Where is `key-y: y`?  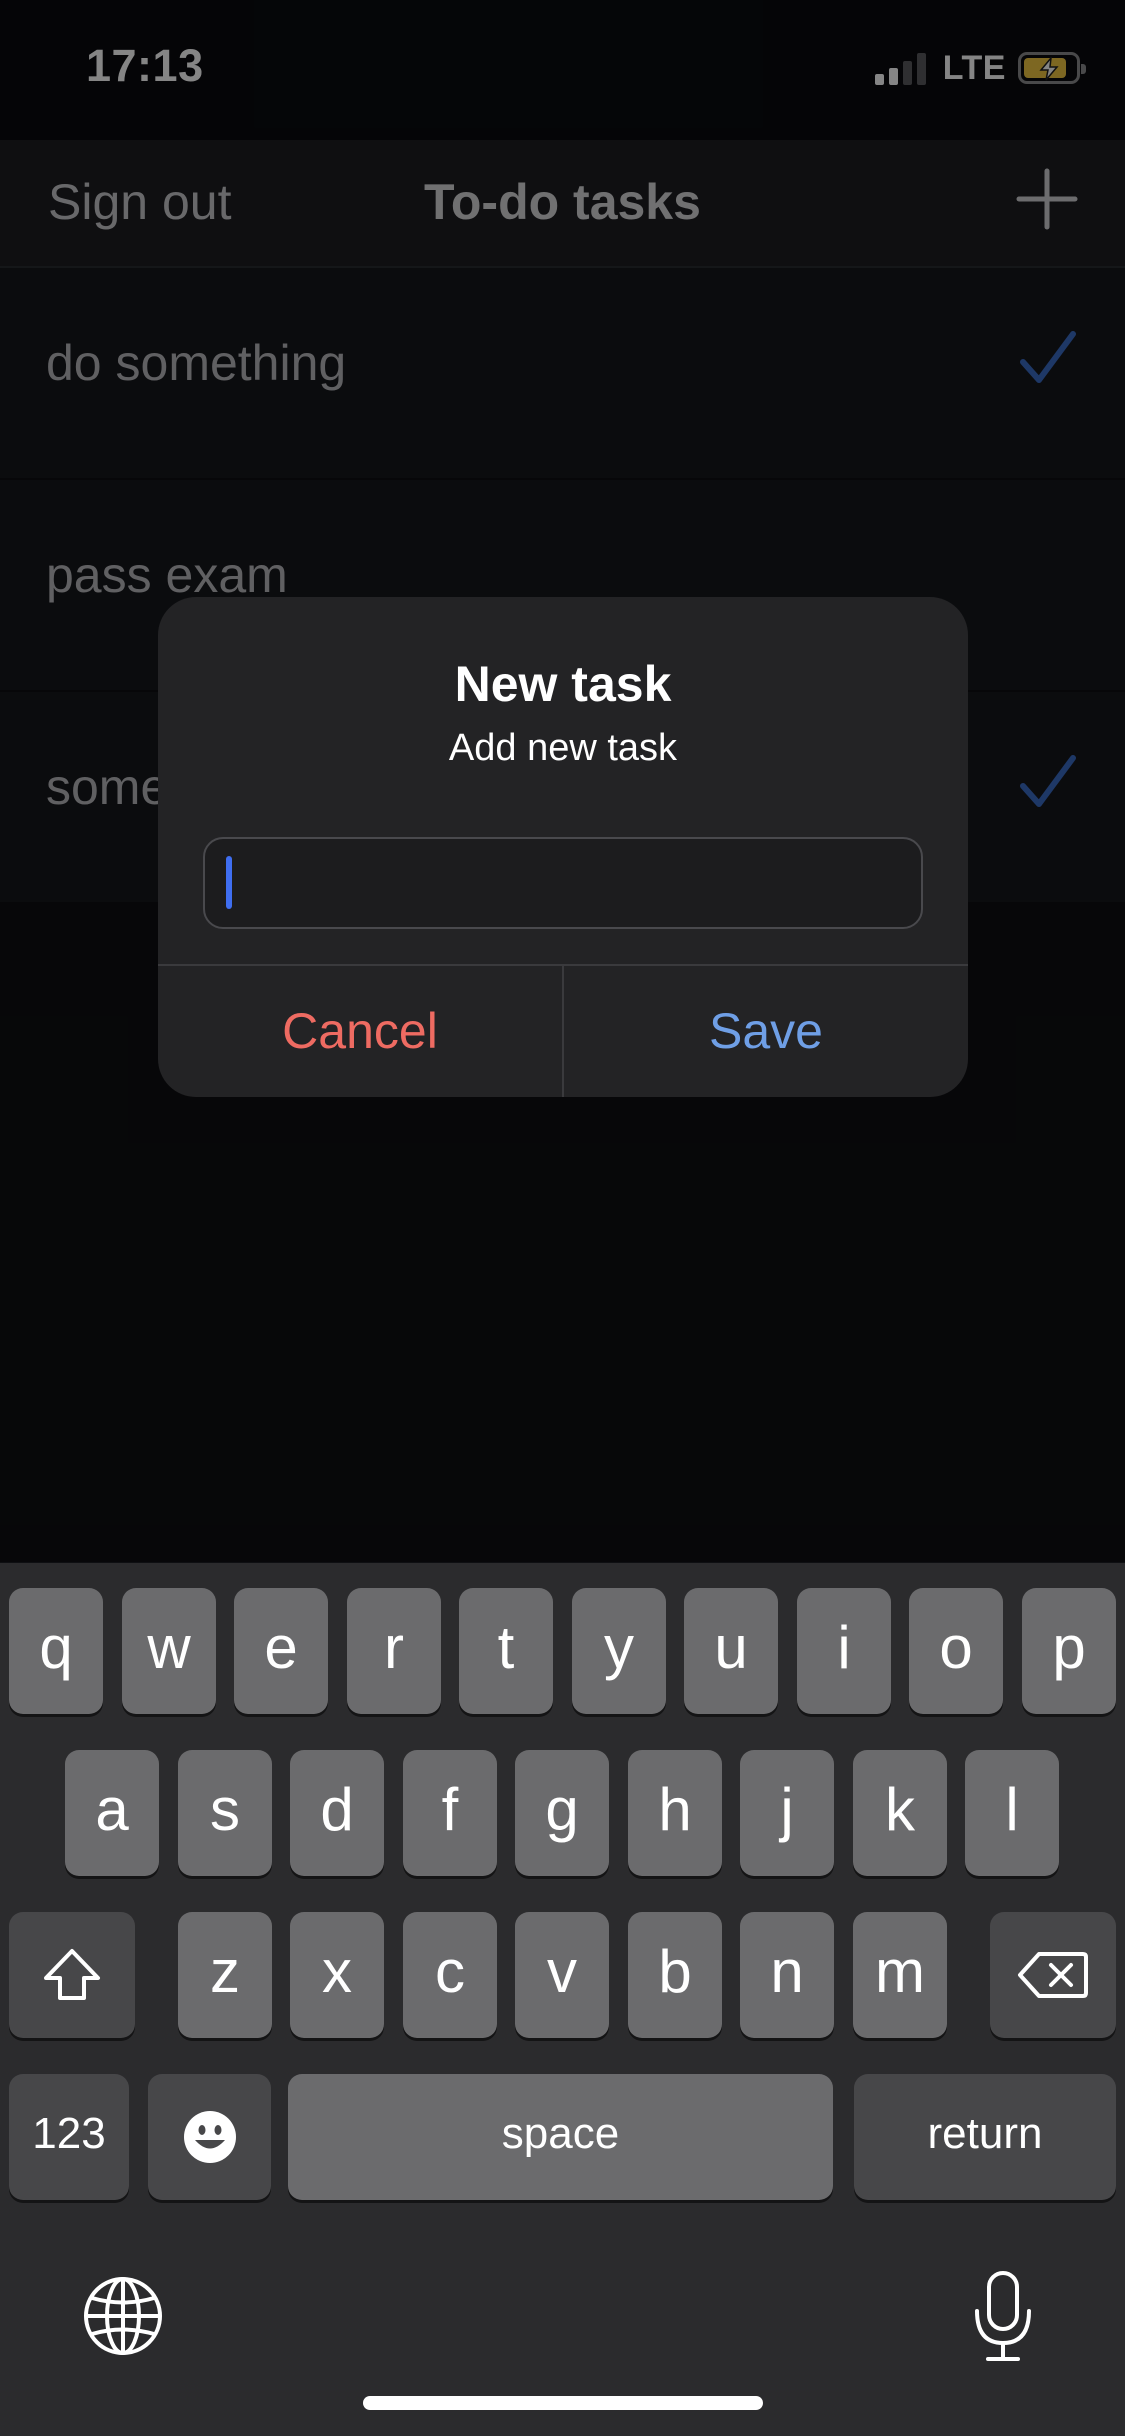 key-y: y is located at coordinates (619, 1651).